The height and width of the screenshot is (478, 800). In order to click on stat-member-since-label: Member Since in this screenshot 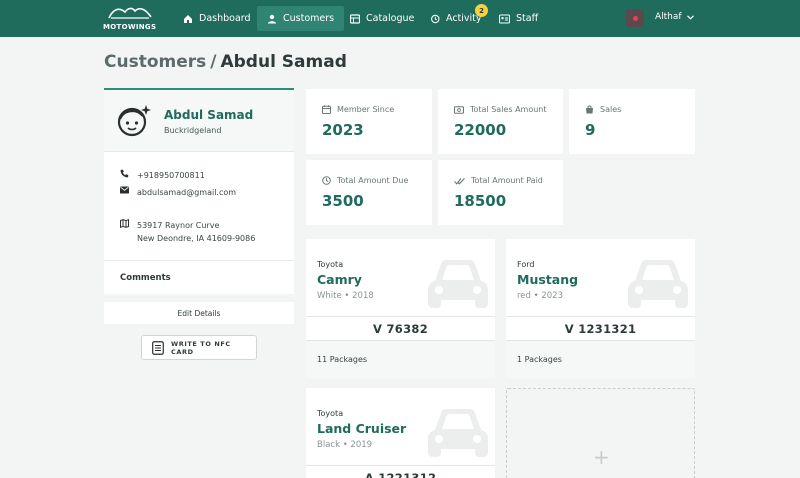, I will do `click(366, 109)`.